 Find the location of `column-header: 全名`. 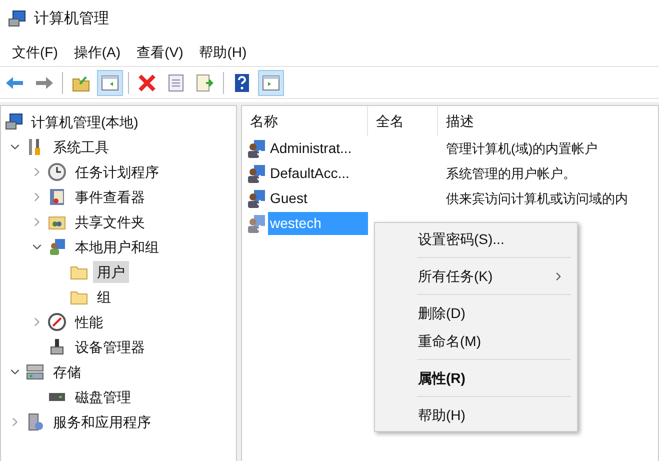

column-header: 全名 is located at coordinates (403, 121).